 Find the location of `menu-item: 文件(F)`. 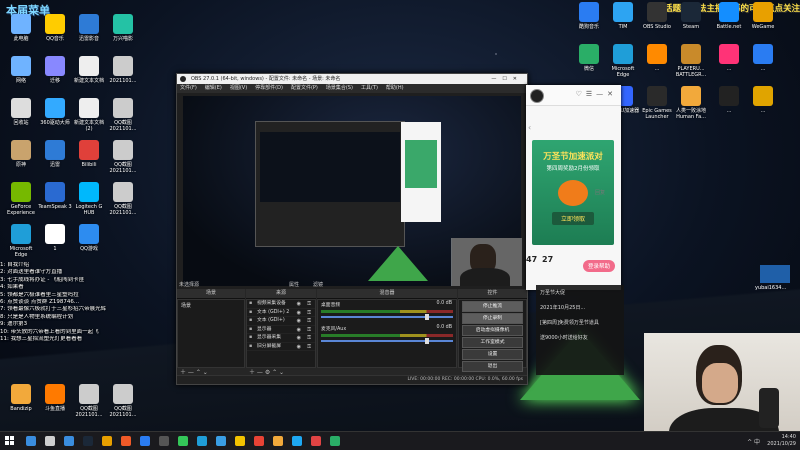

menu-item: 文件(F) is located at coordinates (188, 88).